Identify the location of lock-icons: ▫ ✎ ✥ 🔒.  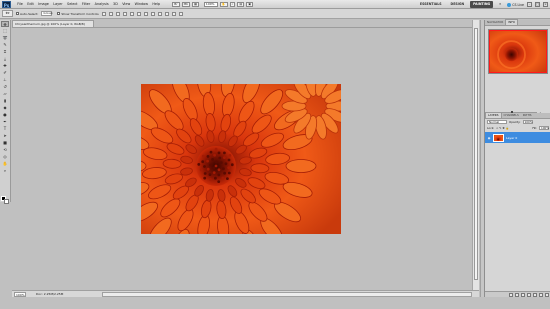
(502, 128).